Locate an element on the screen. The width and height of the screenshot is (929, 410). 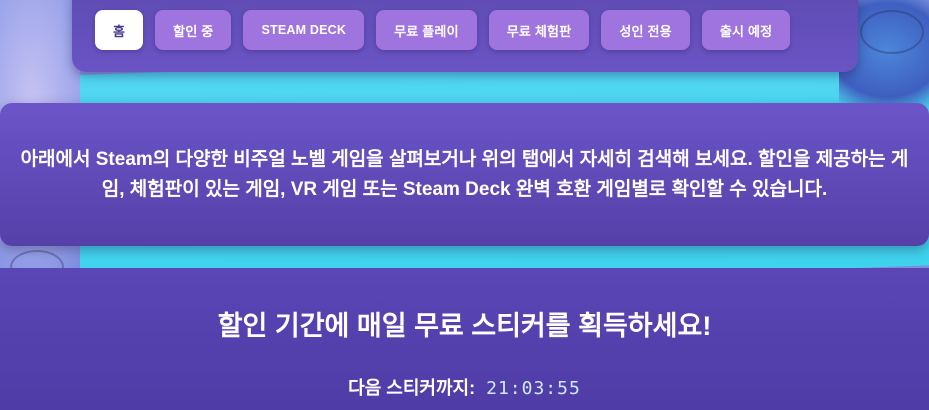
sticker-promo-title: 할인 기간에 매일 무료 스티커를 획득하세요! is located at coordinates (464, 326).